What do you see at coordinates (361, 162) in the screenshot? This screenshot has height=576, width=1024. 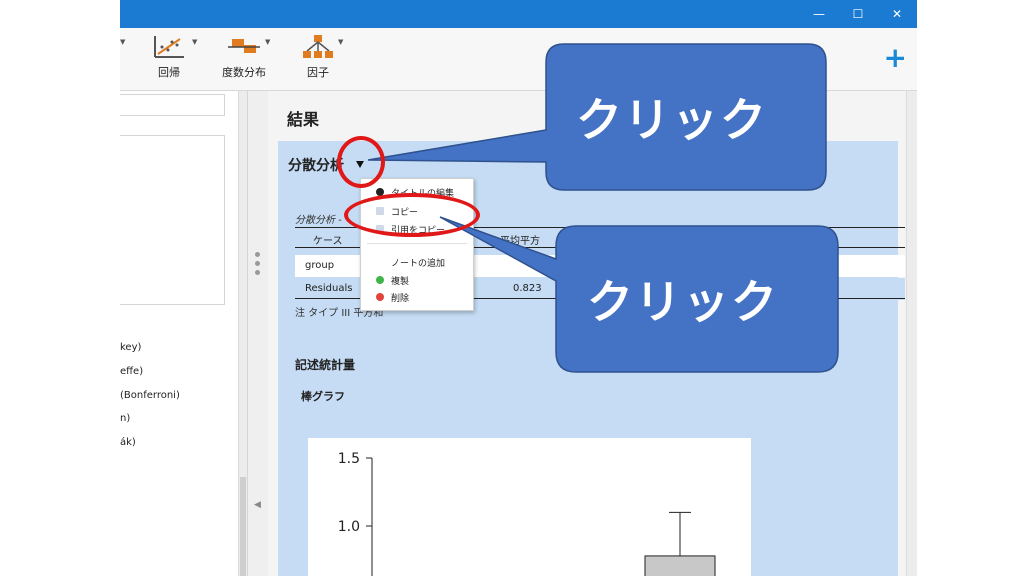 I see `highlight-ring-dropdown` at bounding box center [361, 162].